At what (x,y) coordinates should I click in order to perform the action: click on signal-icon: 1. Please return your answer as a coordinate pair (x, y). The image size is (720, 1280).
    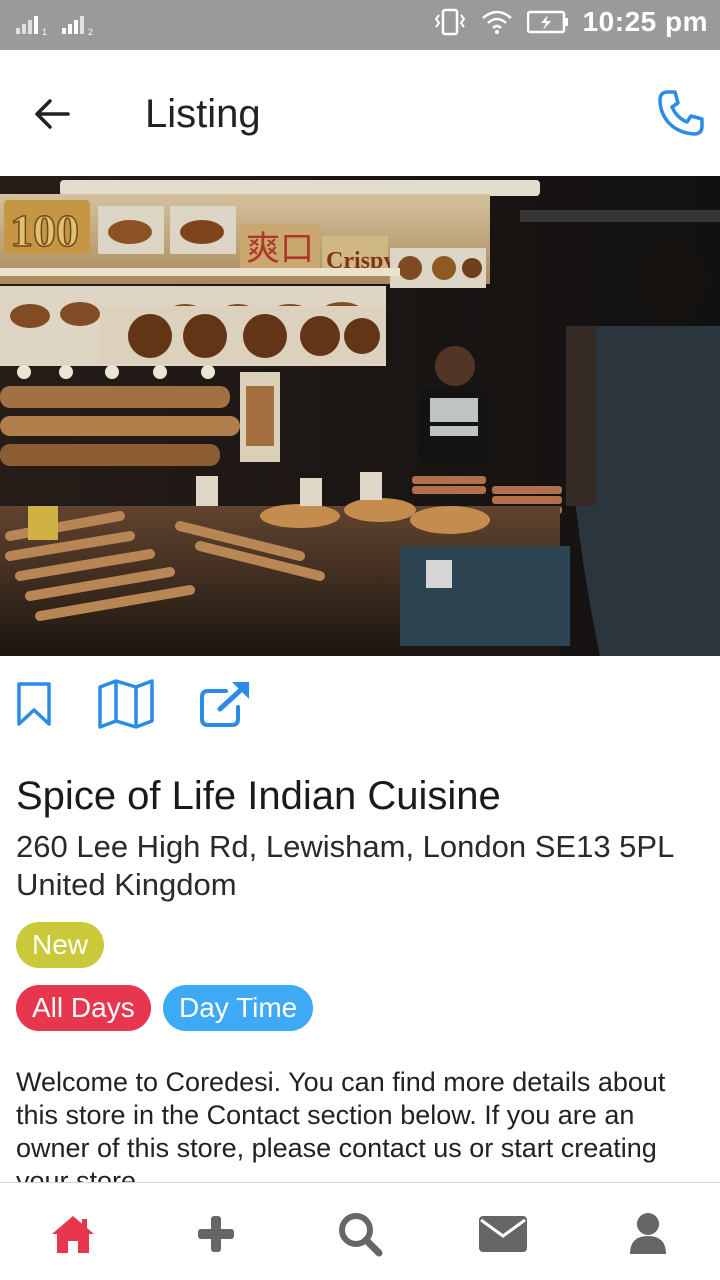
    Looking at the image, I should click on (31, 26).